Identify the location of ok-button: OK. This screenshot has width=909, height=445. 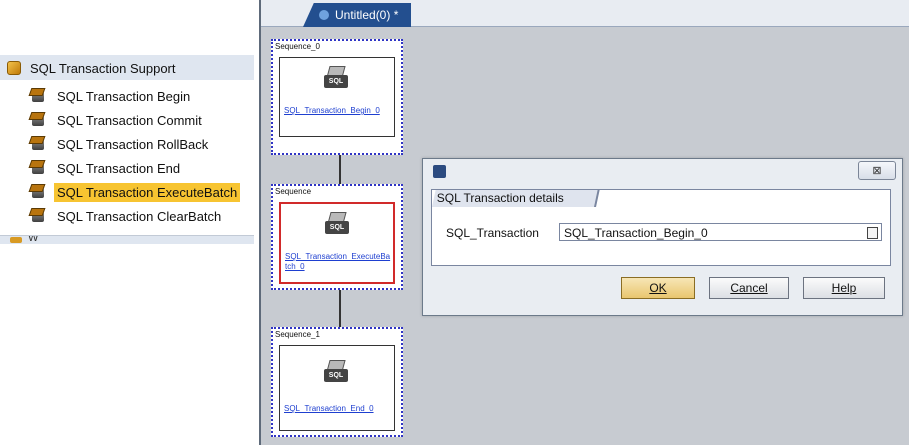
(658, 288).